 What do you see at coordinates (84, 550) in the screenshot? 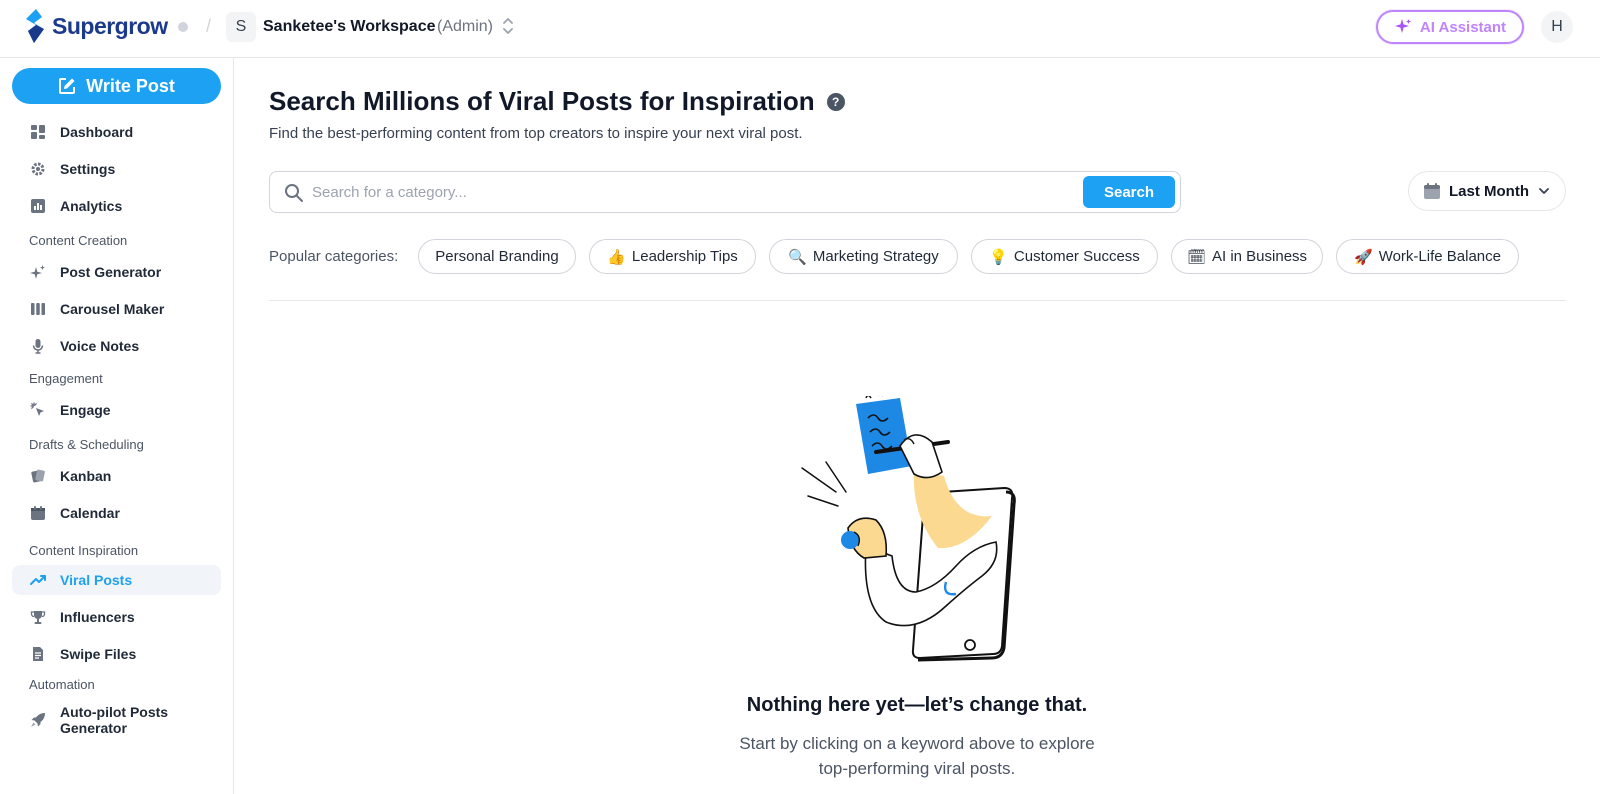
I see `section-content-inspiration: Content Inspiration` at bounding box center [84, 550].